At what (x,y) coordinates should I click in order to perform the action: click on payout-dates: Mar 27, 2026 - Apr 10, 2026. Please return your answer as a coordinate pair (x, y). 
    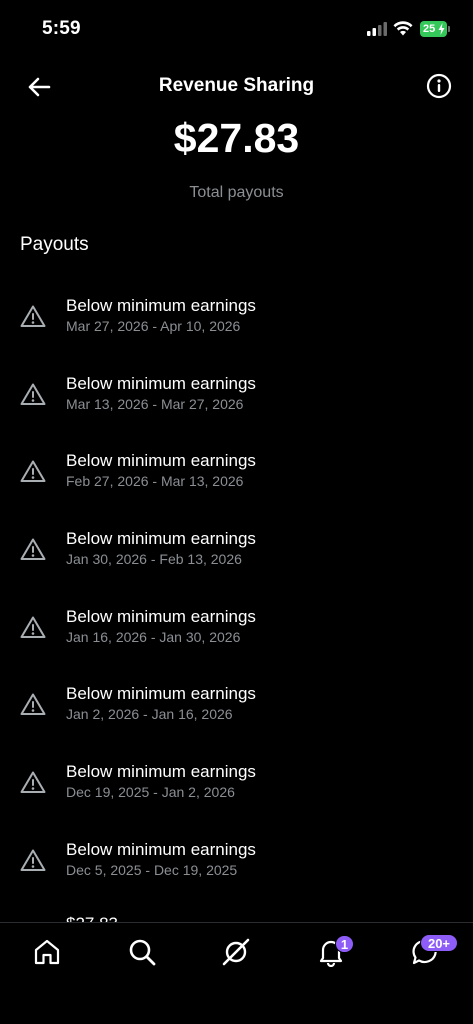
    Looking at the image, I should click on (153, 326).